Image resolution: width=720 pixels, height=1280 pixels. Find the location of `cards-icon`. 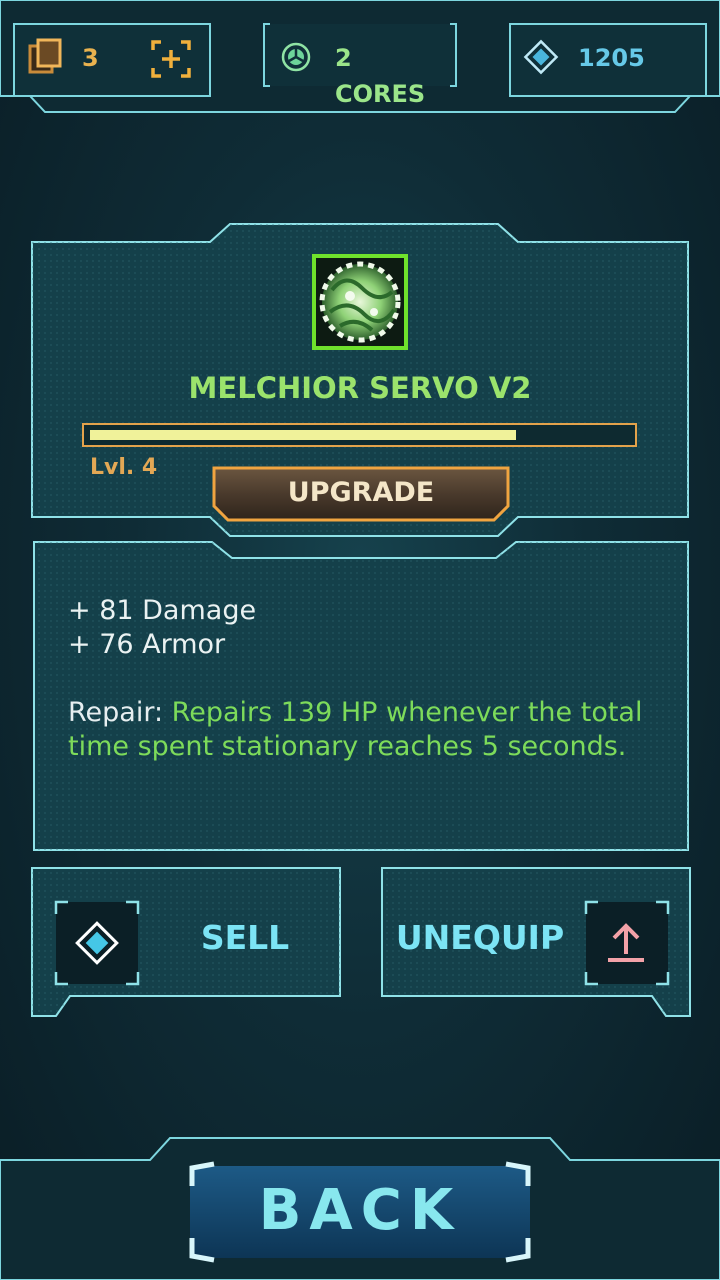

cards-icon is located at coordinates (45, 56).